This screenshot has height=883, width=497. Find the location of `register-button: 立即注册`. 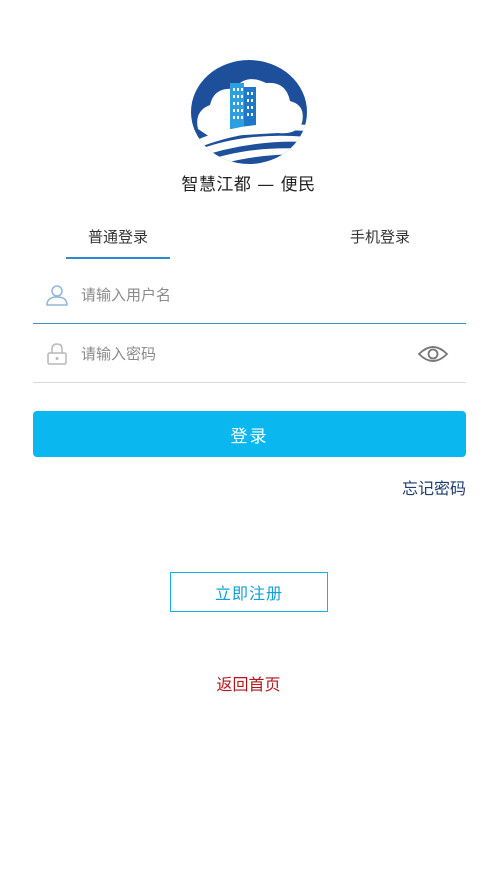

register-button: 立即注册 is located at coordinates (249, 592).